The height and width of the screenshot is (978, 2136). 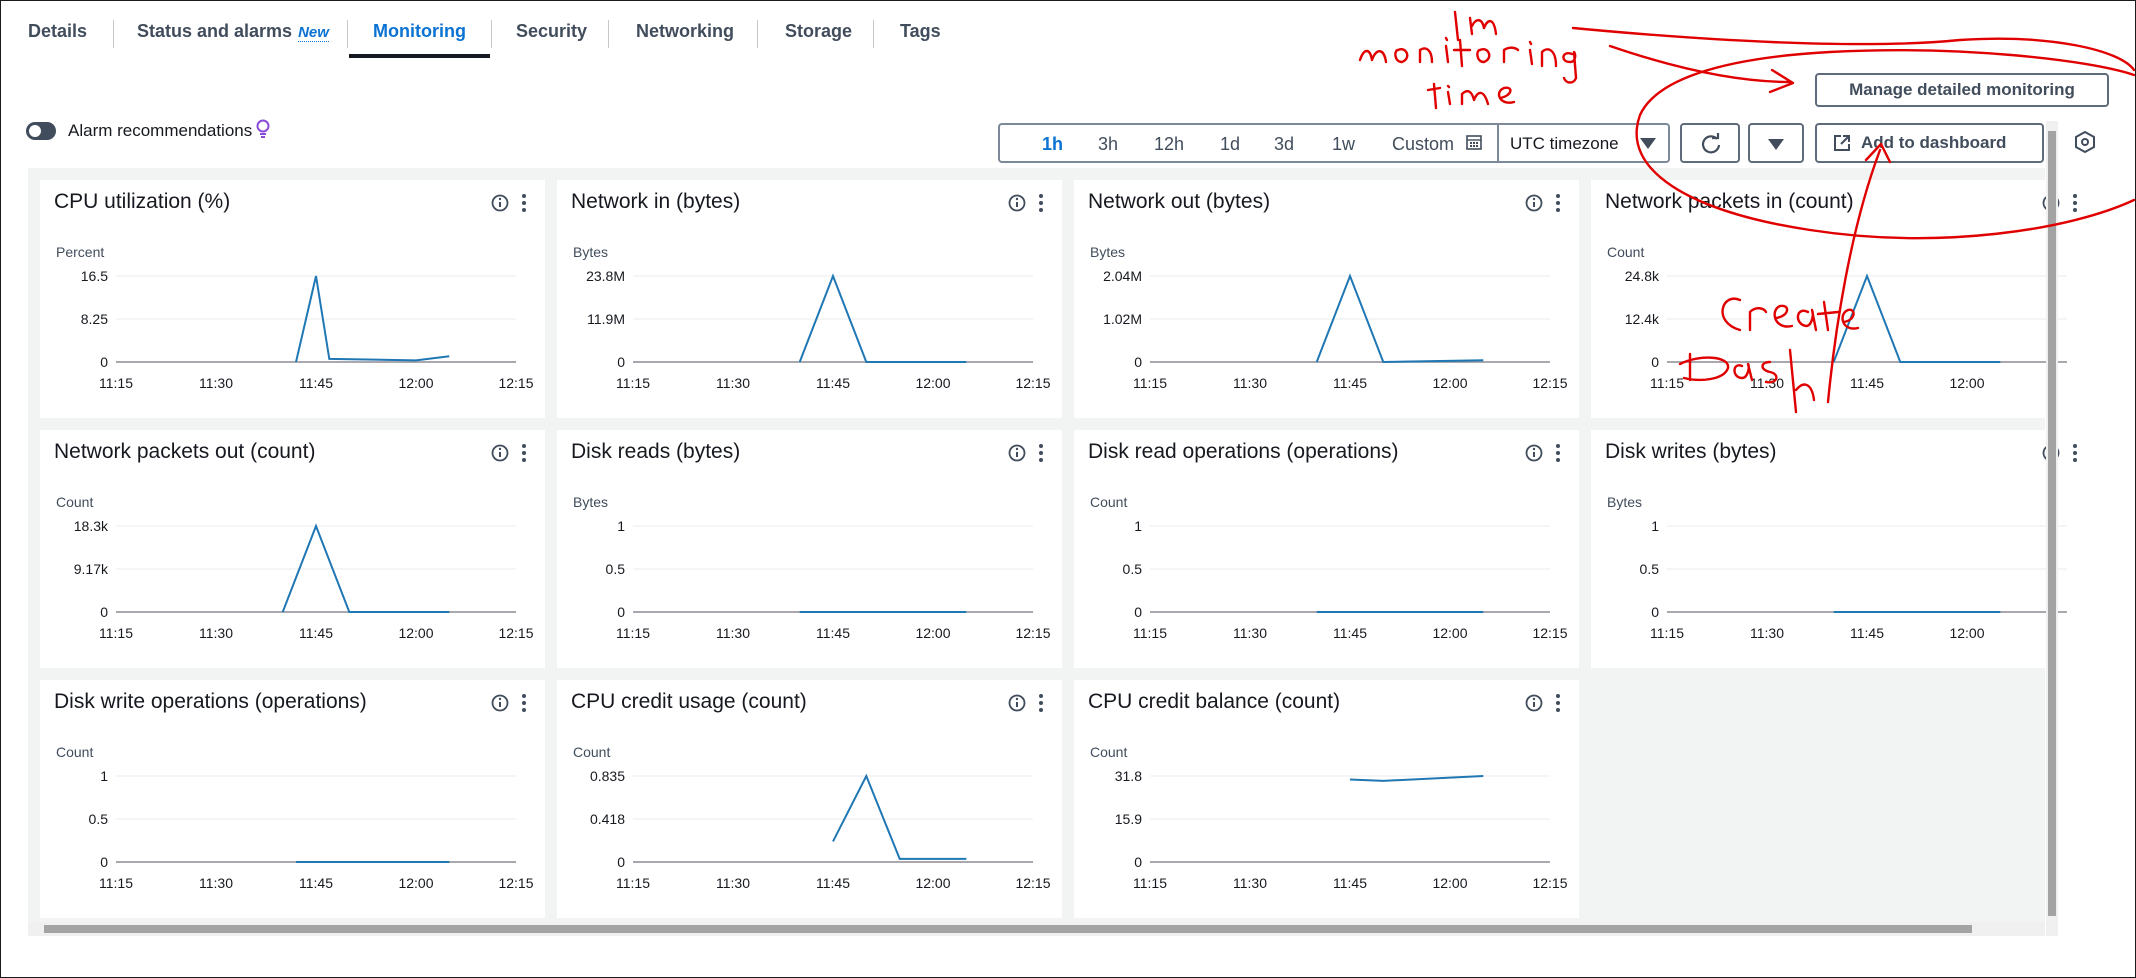 I want to click on timezone-select: UTC timezone, so click(x=1564, y=143).